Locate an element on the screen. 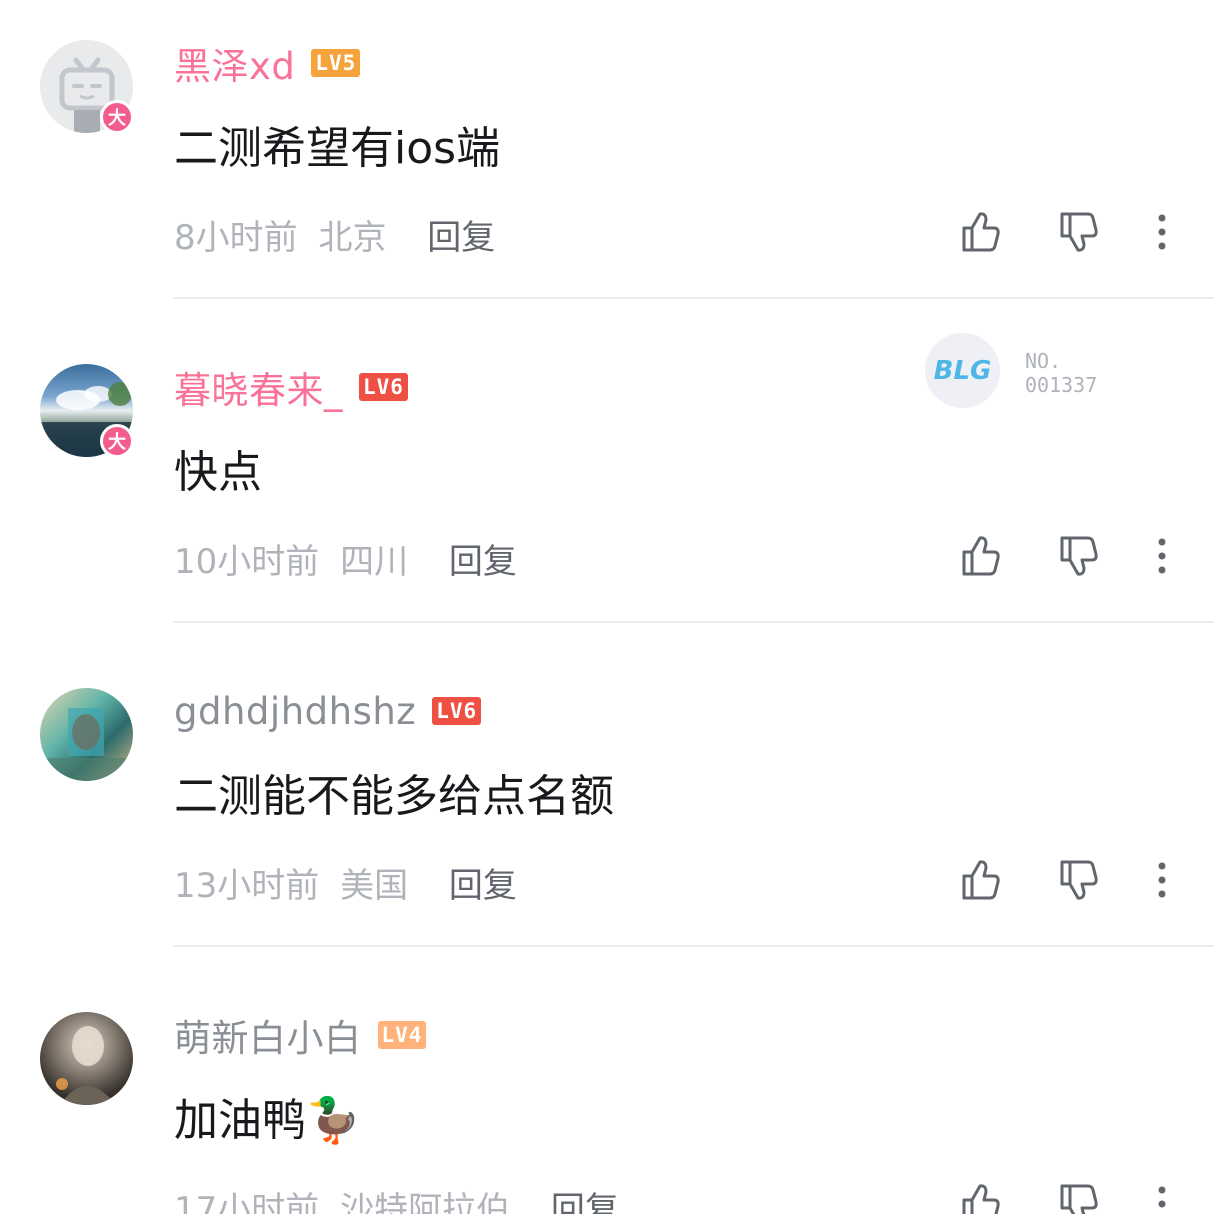 The width and height of the screenshot is (1214, 1214). name-row: 萌新白小白 LV4 is located at coordinates (300, 1036).